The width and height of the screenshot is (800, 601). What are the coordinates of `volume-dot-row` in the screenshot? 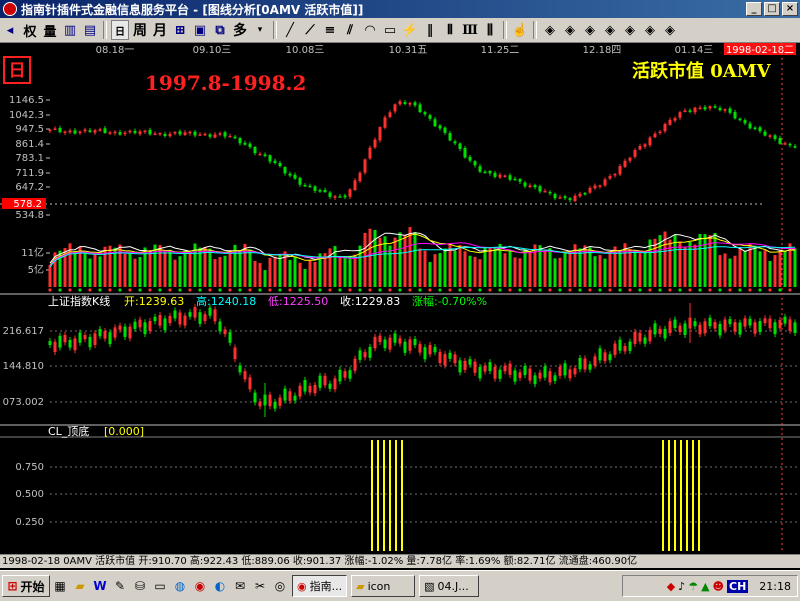 It's located at (420, 290).